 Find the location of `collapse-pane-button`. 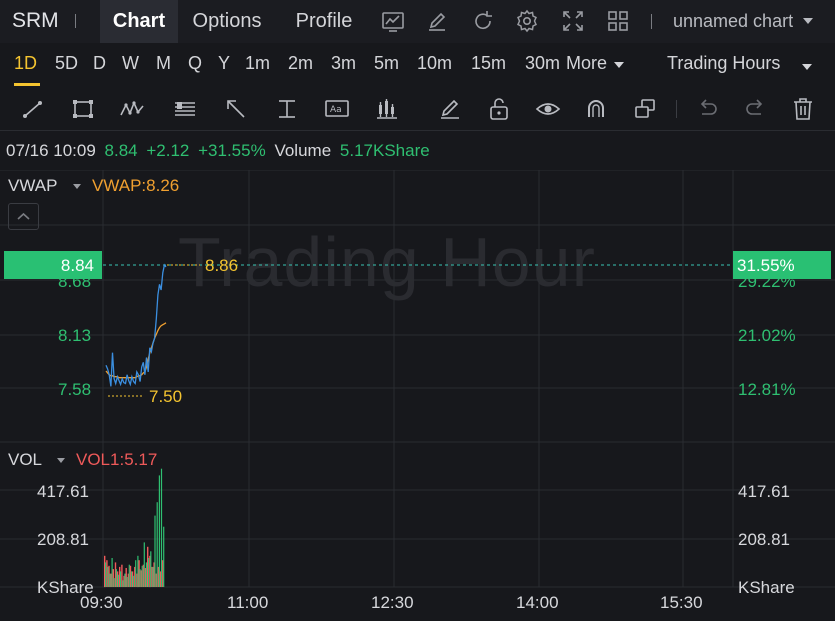

collapse-pane-button is located at coordinates (23, 216).